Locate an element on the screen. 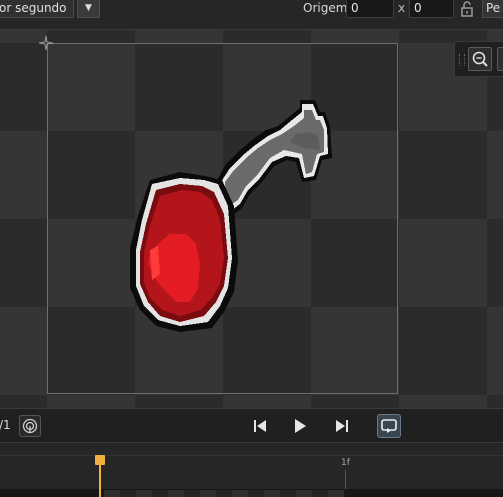 Image resolution: width=503 pixels, height=497 pixels. zoom-secondary-button is located at coordinates (500, 59).